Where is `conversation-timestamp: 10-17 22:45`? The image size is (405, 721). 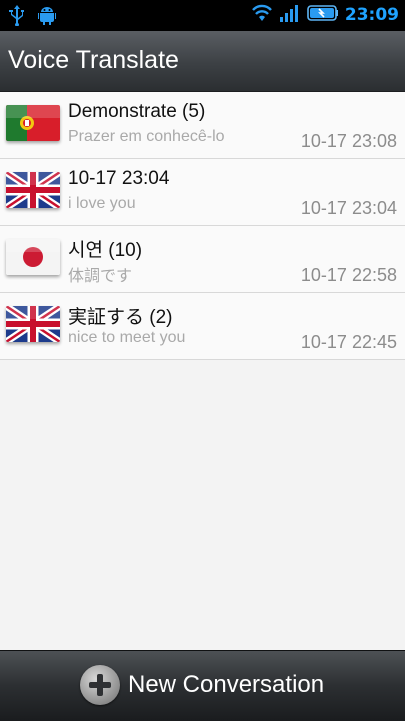 conversation-timestamp: 10-17 22:45 is located at coordinates (348, 342).